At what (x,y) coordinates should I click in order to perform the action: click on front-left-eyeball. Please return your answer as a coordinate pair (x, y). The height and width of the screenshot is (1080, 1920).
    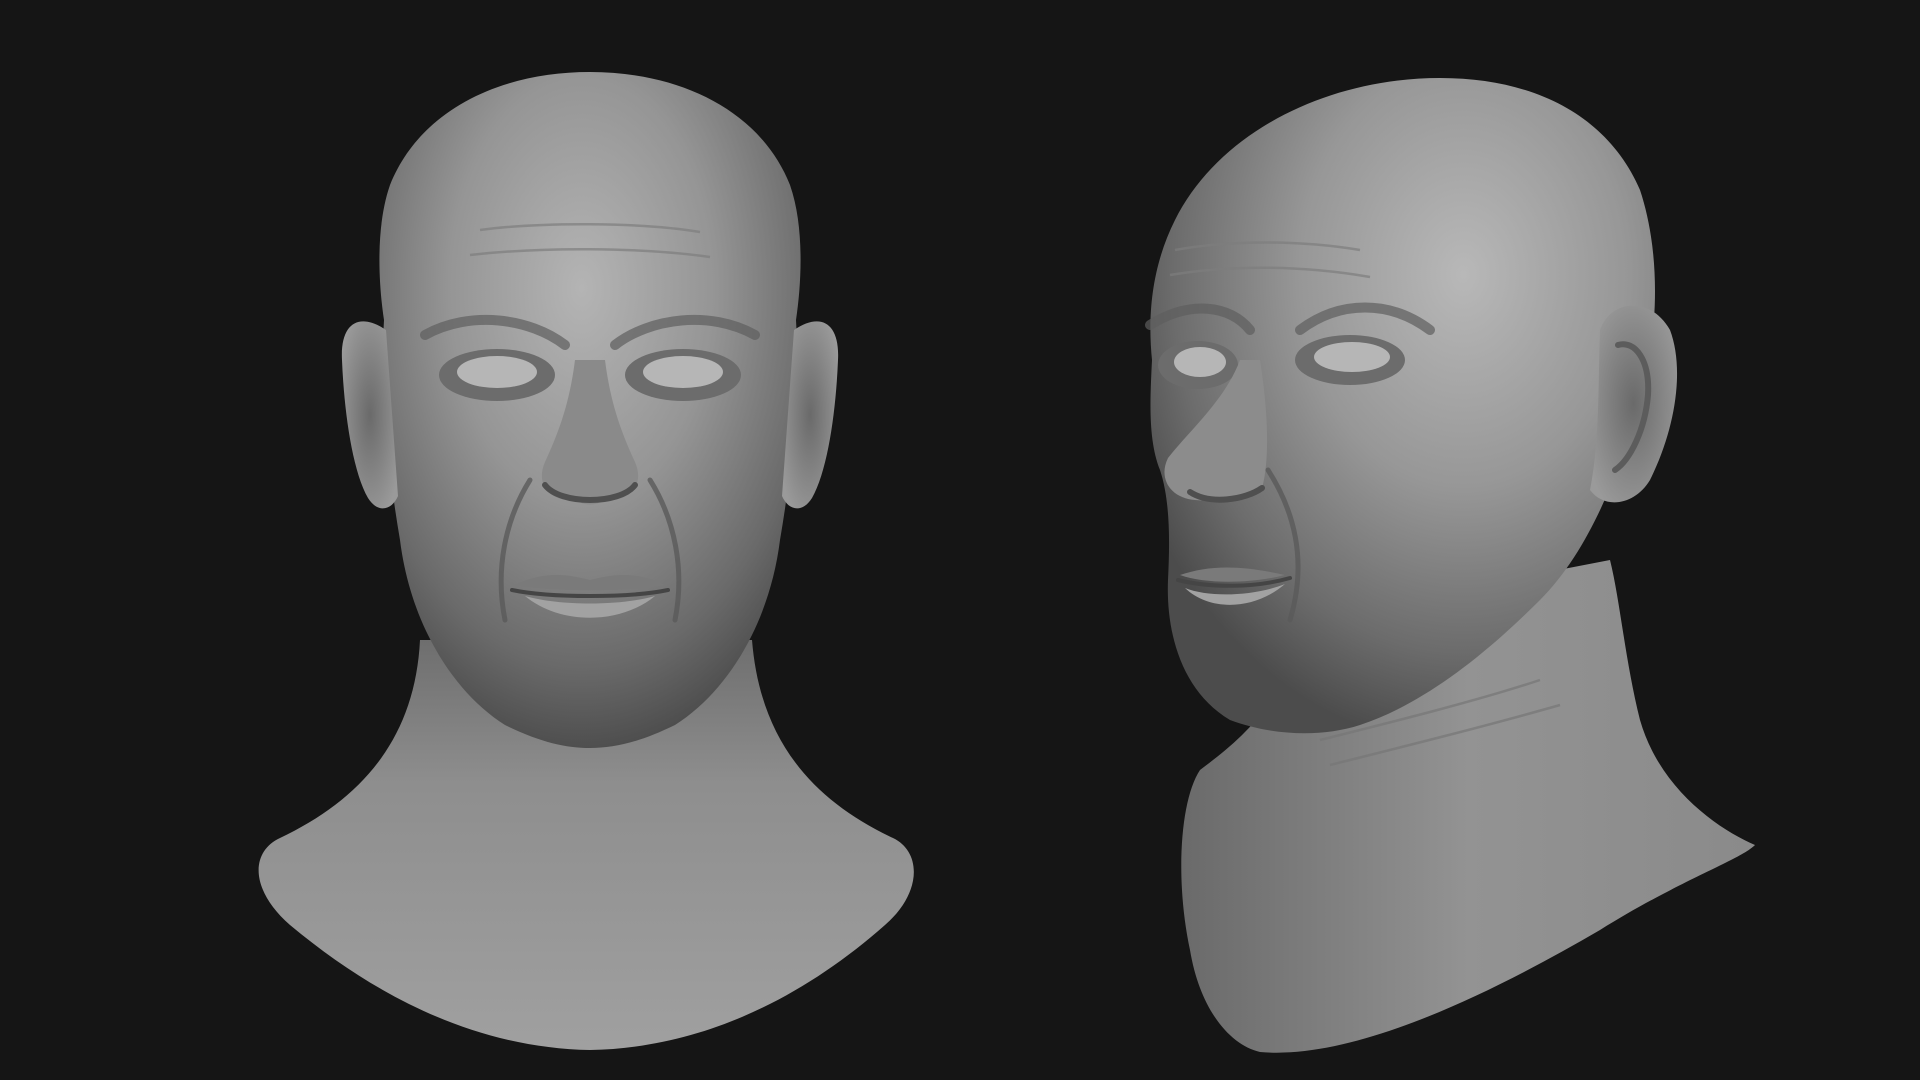
    Looking at the image, I should click on (497, 372).